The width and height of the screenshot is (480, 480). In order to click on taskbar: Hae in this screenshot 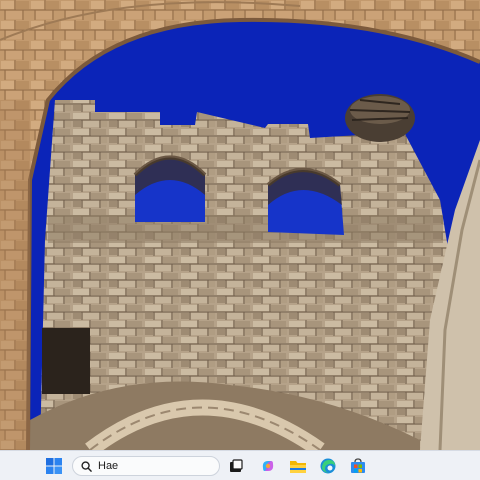, I will do `click(240, 465)`.